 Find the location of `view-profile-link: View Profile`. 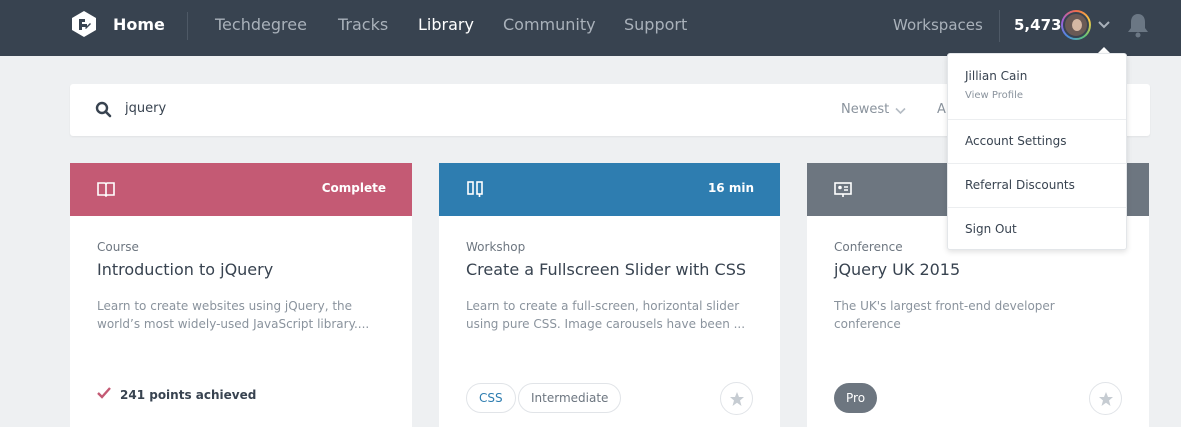

view-profile-link: View Profile is located at coordinates (994, 95).